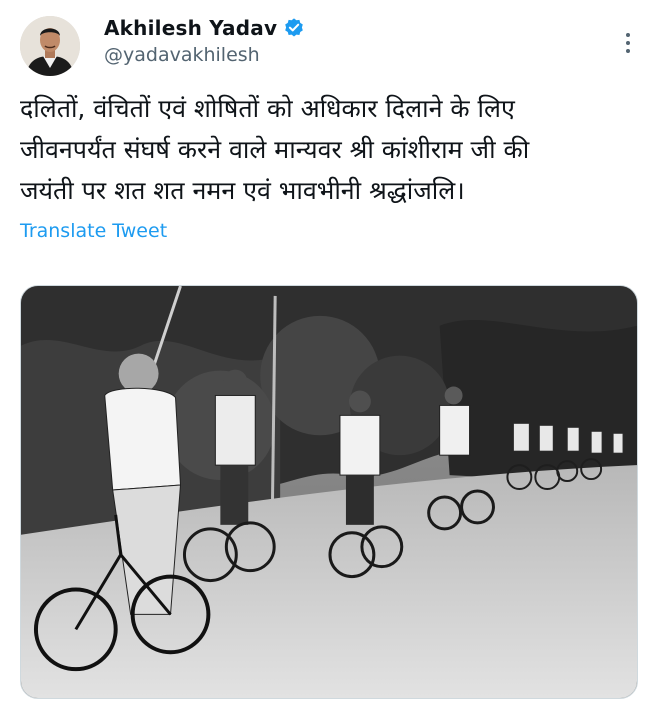  What do you see at coordinates (182, 55) in the screenshot?
I see `user-handle: @yadavakhilesh` at bounding box center [182, 55].